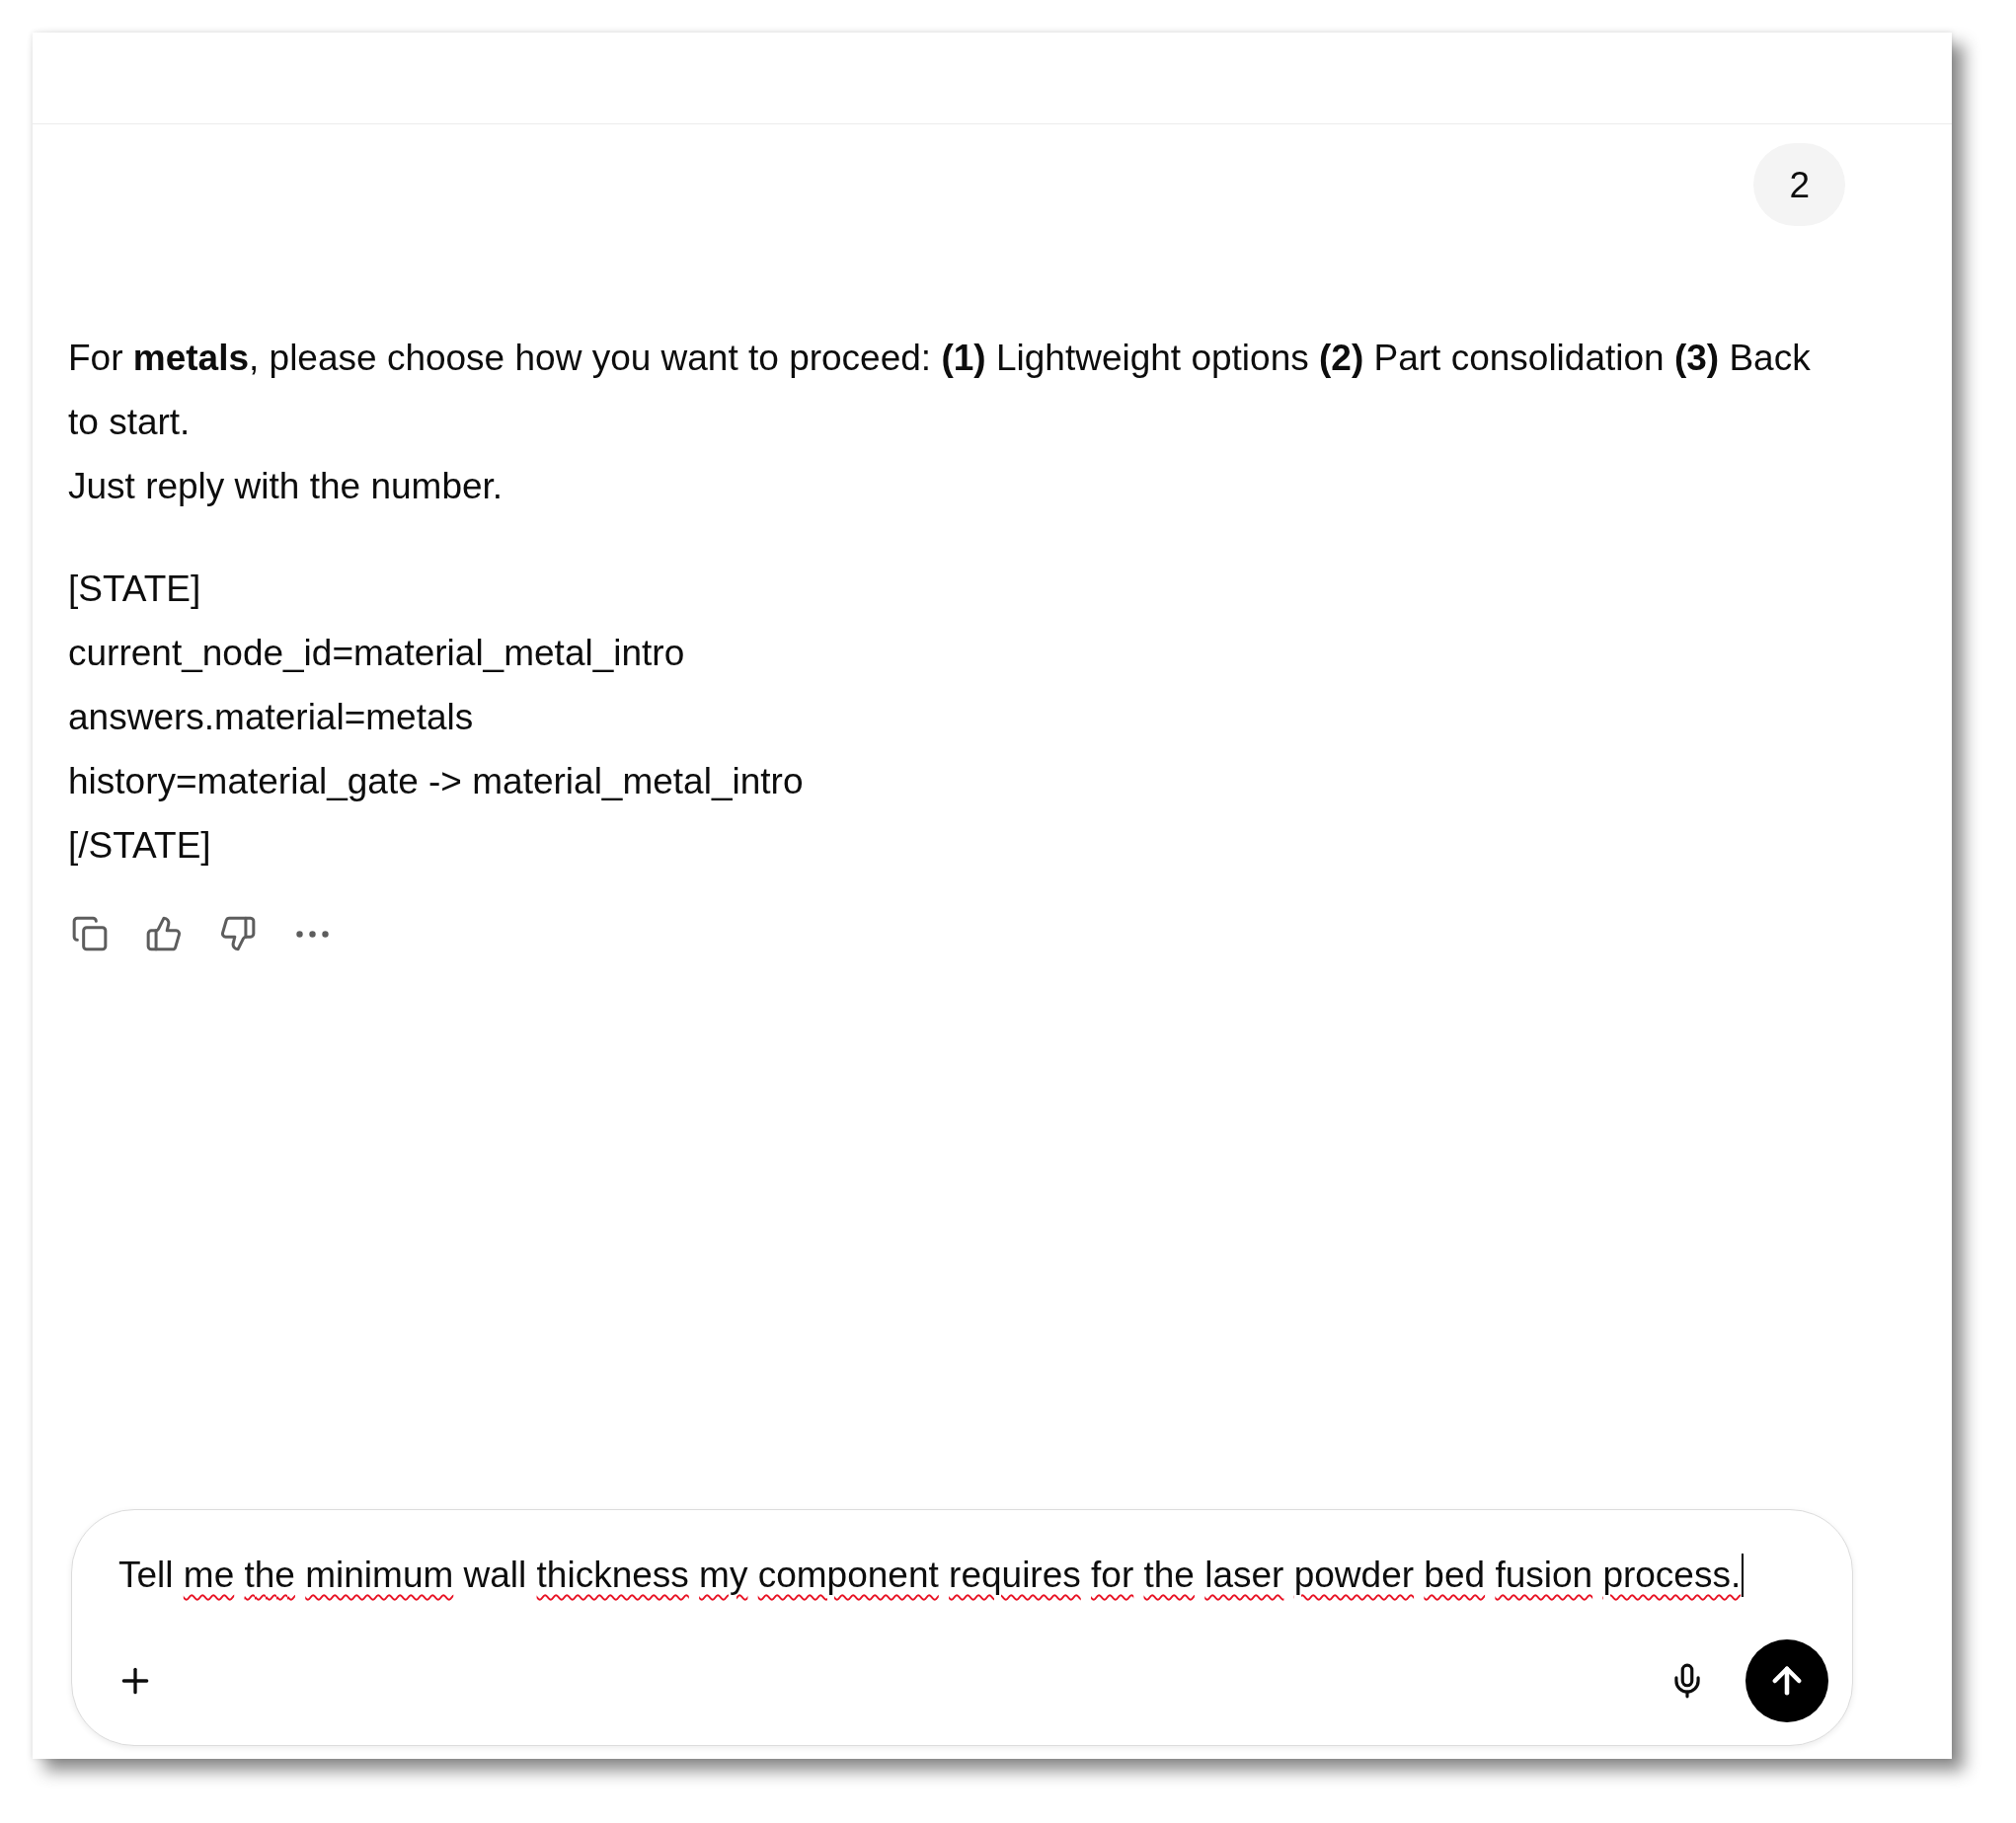 This screenshot has width=2016, height=1823. Describe the element at coordinates (1799, 185) in the screenshot. I see `user-message-bubble: 2` at that location.